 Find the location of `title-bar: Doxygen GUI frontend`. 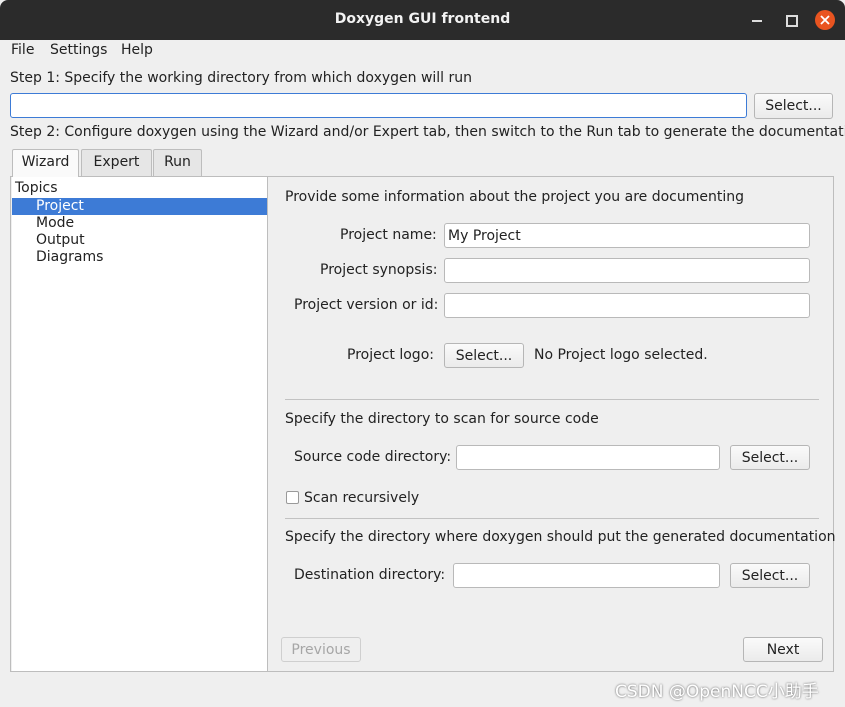

title-bar: Doxygen GUI frontend is located at coordinates (422, 20).